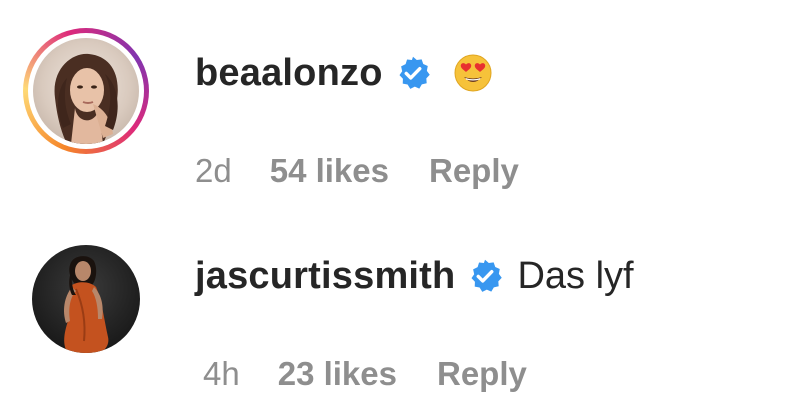  I want to click on comment-meta: 4h 23 likes Reply, so click(361, 374).